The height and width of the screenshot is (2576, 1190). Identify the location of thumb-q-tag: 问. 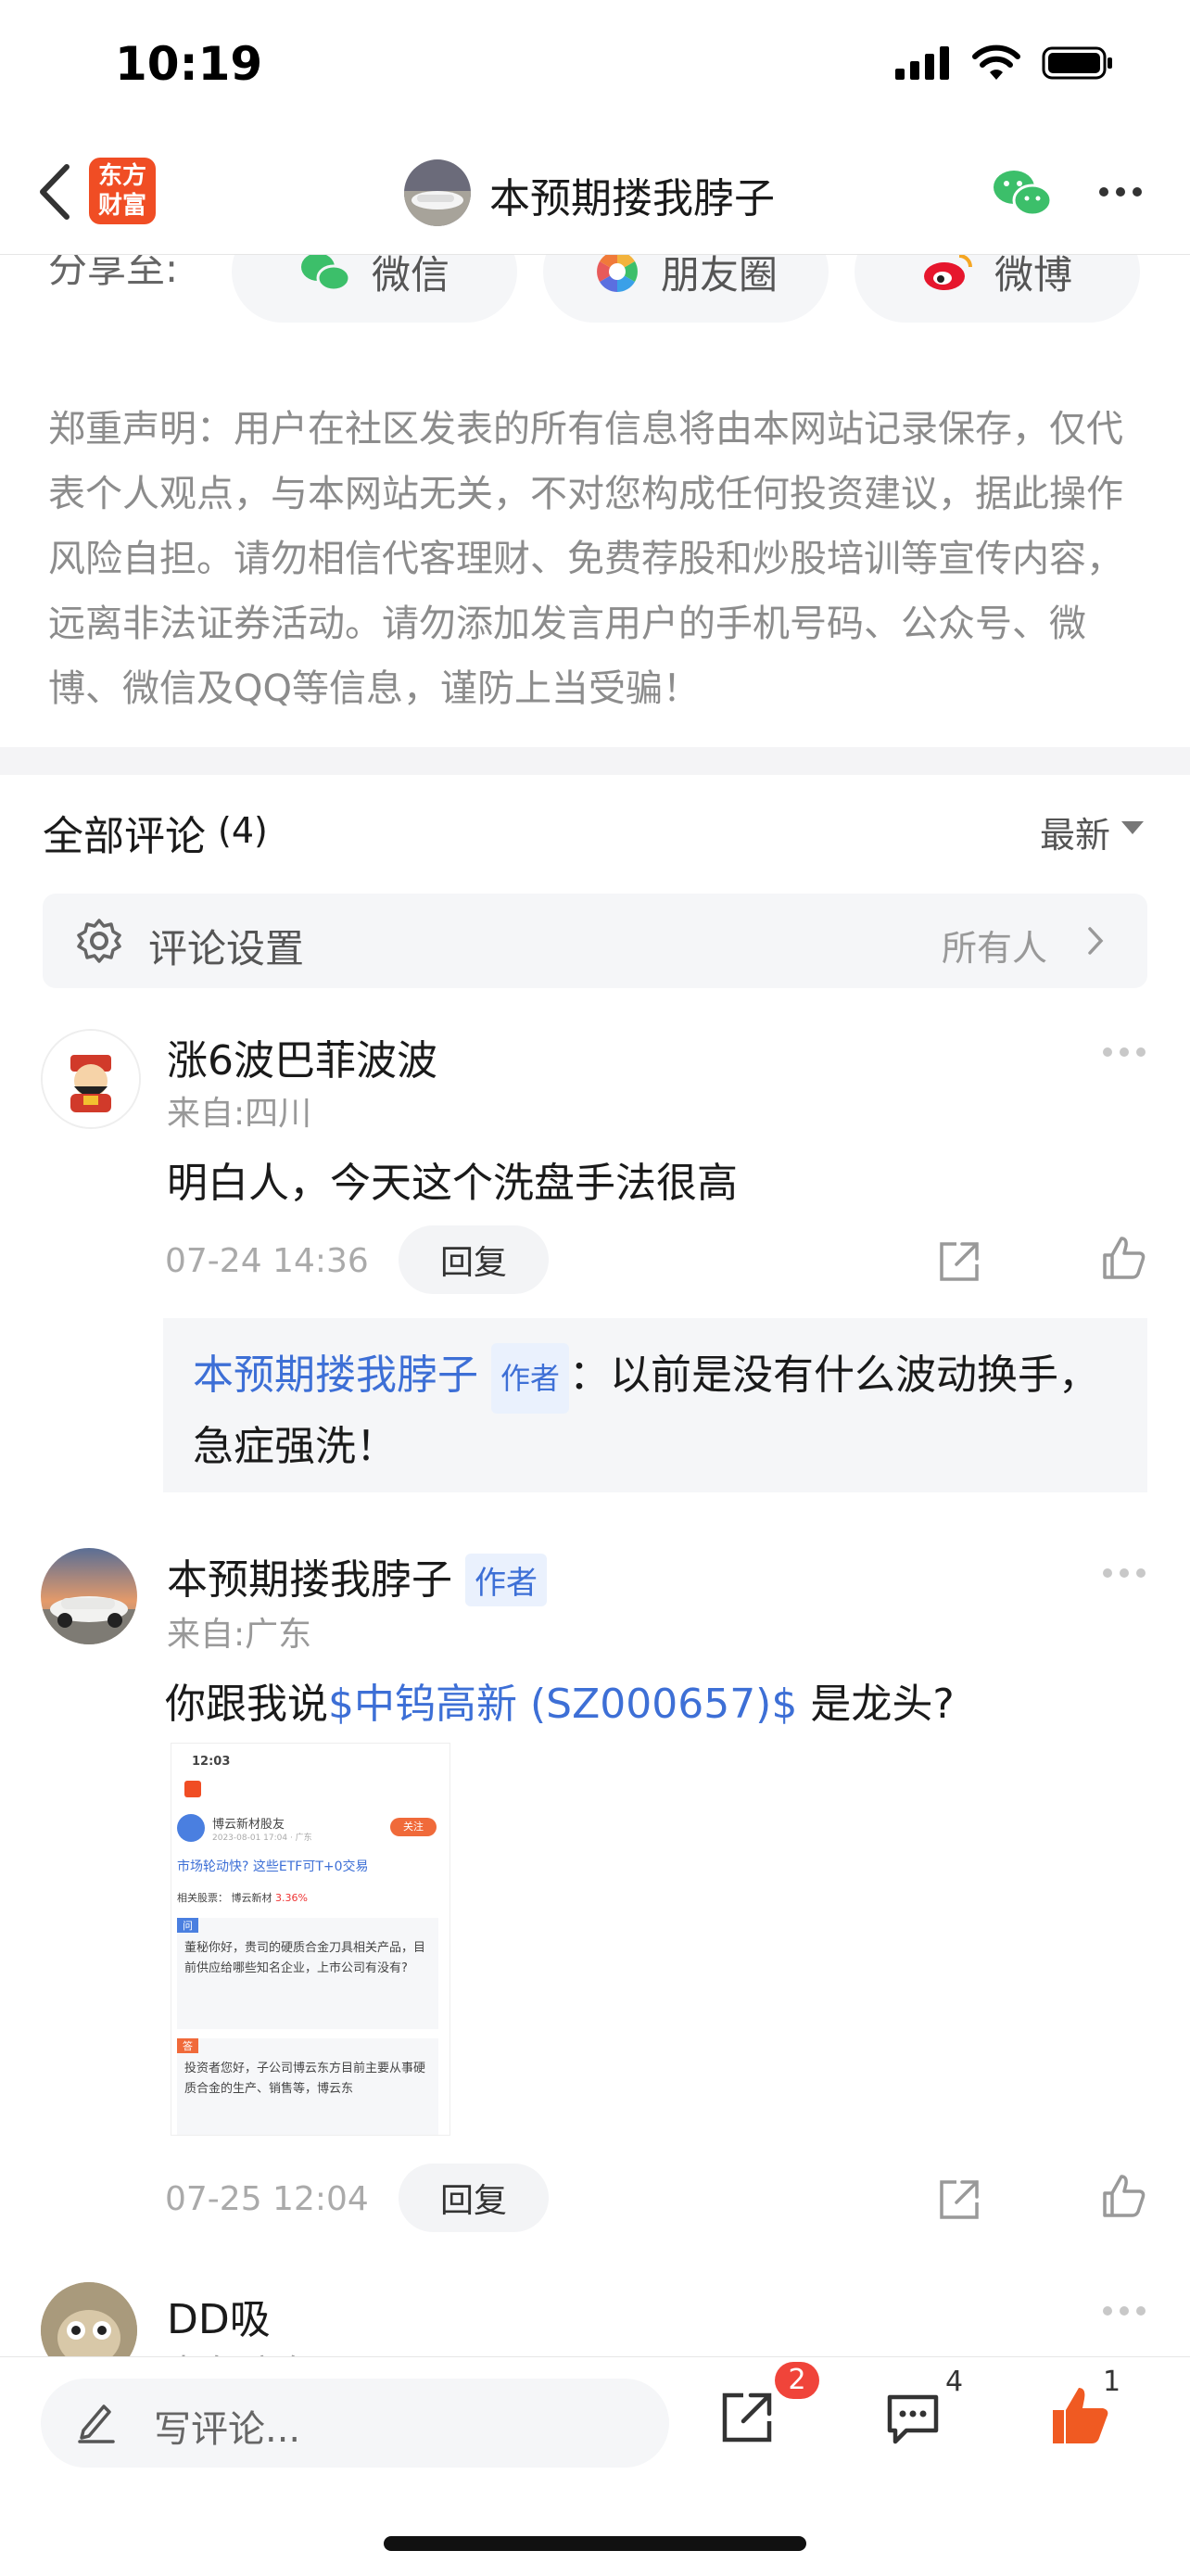
(187, 1926).